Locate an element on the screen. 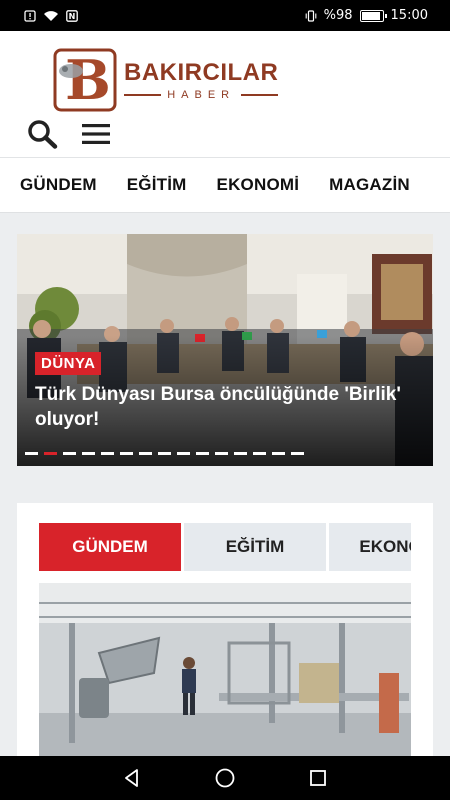 The image size is (450, 800). back-icon is located at coordinates (132, 778).